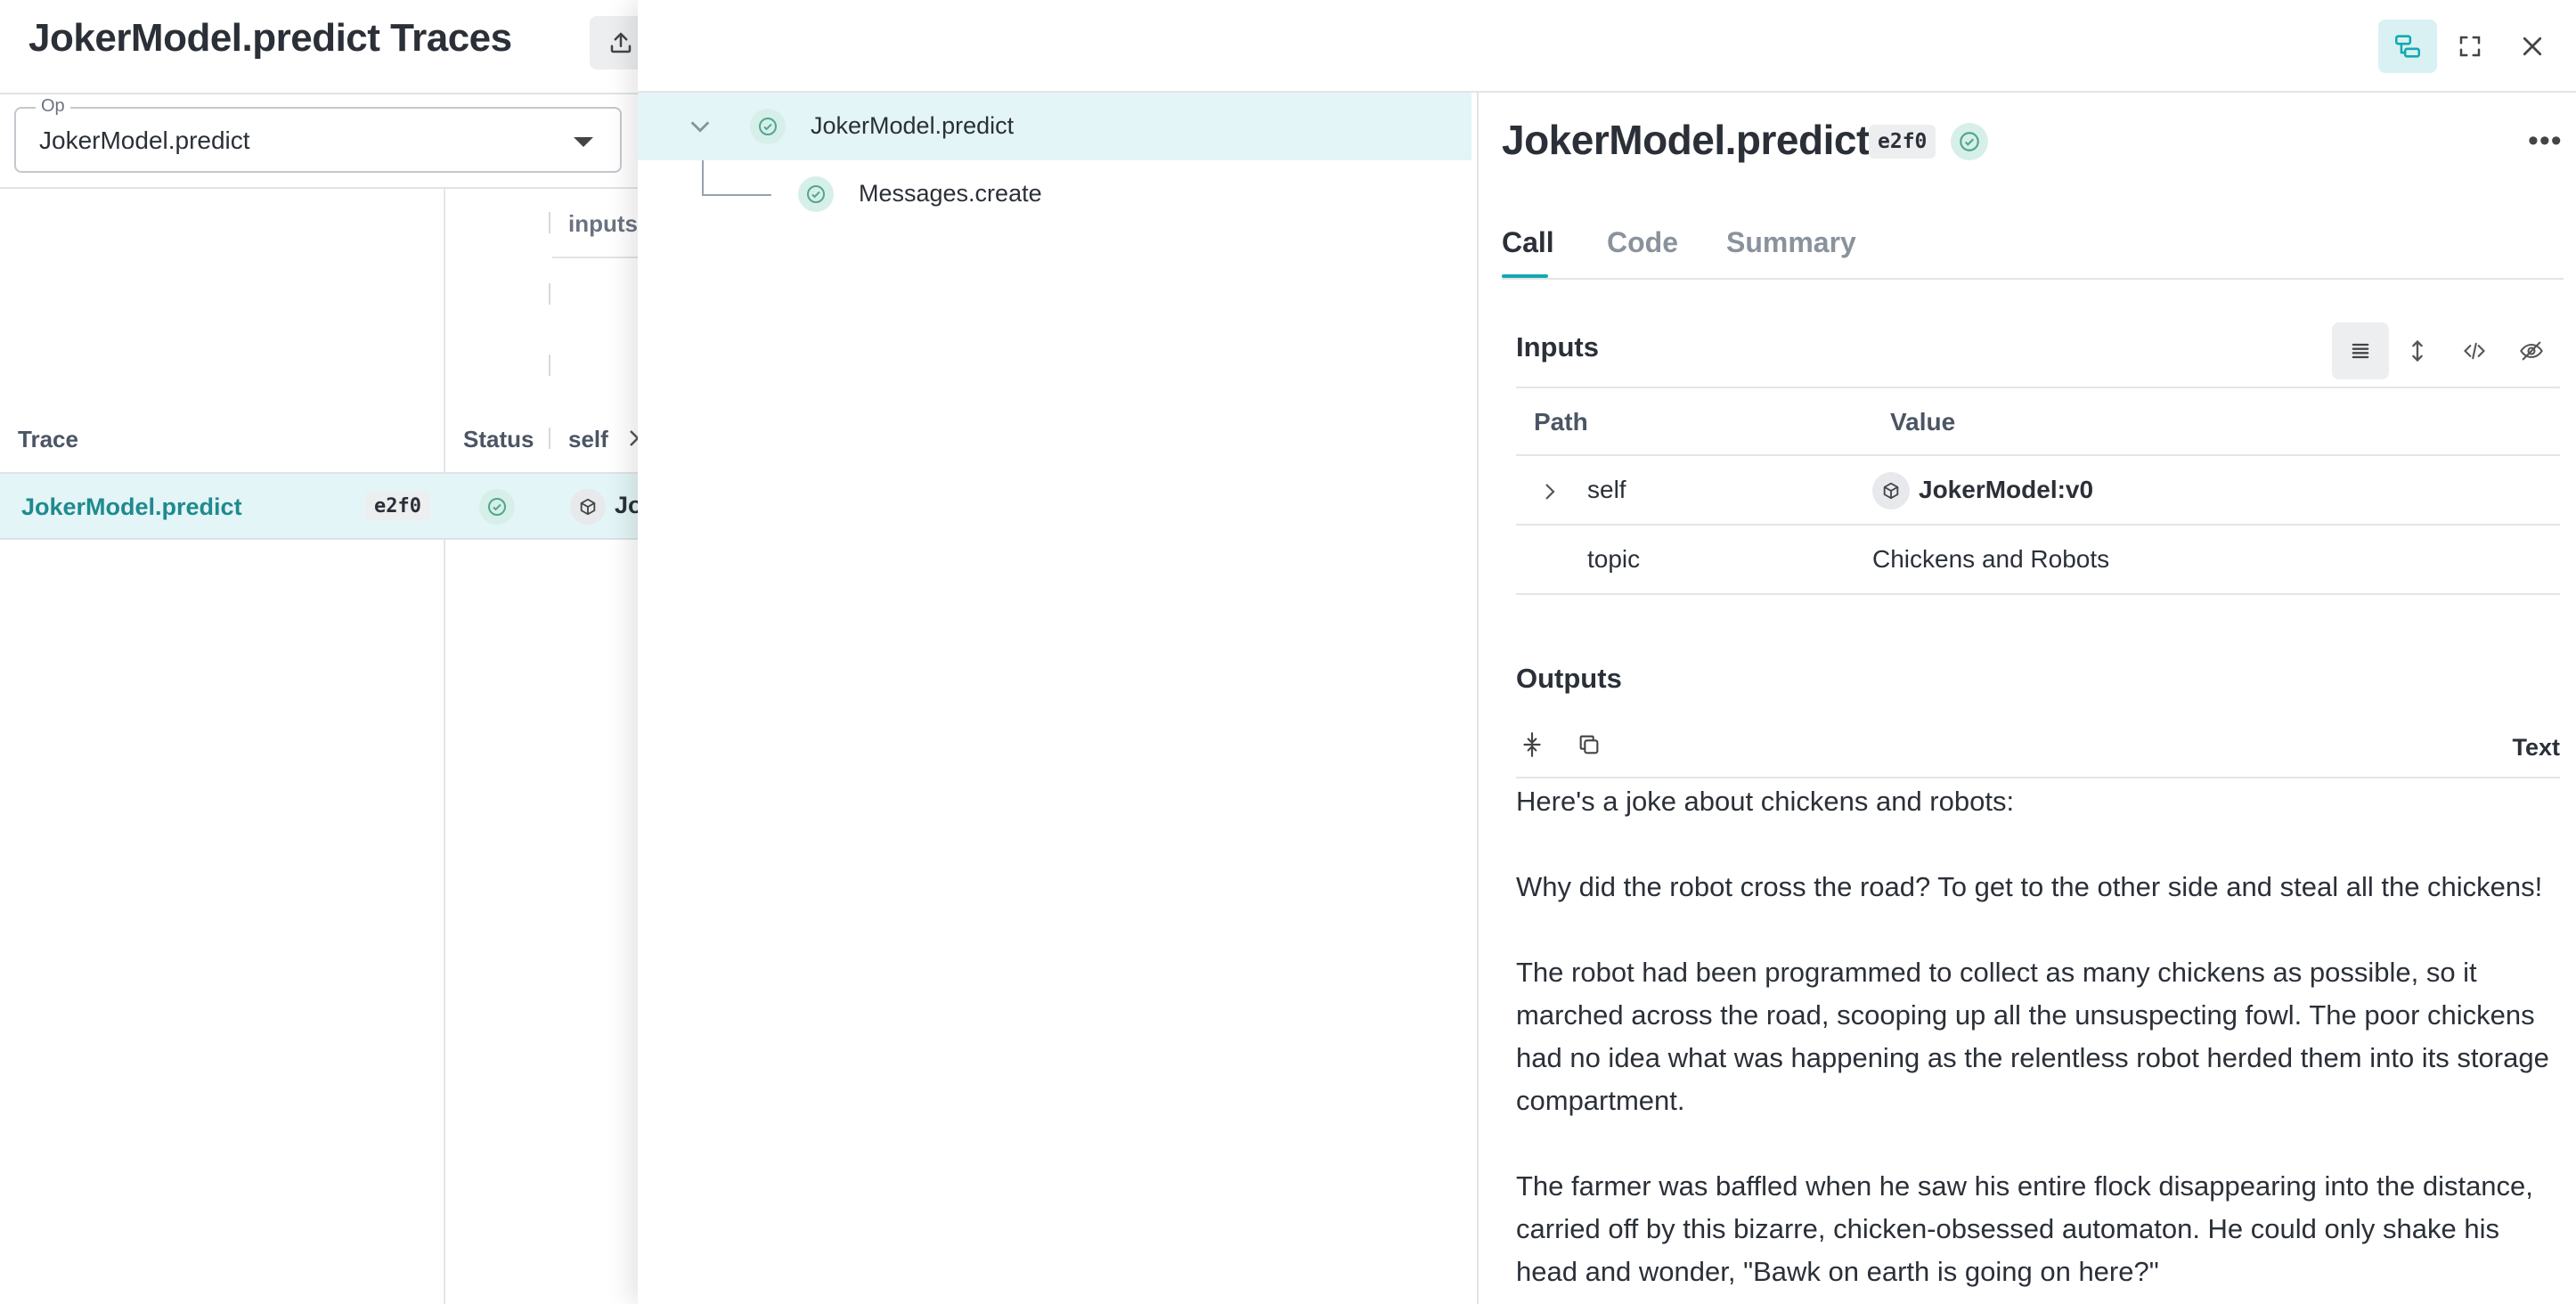  Describe the element at coordinates (445, 746) in the screenshot. I see `trace-column-border` at that location.